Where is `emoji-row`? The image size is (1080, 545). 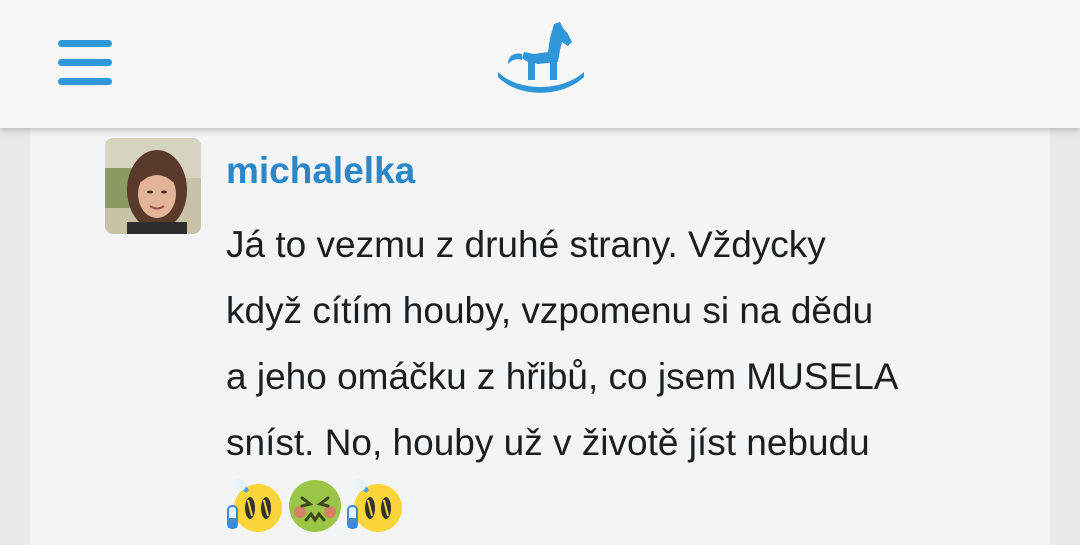
emoji-row is located at coordinates (315, 506).